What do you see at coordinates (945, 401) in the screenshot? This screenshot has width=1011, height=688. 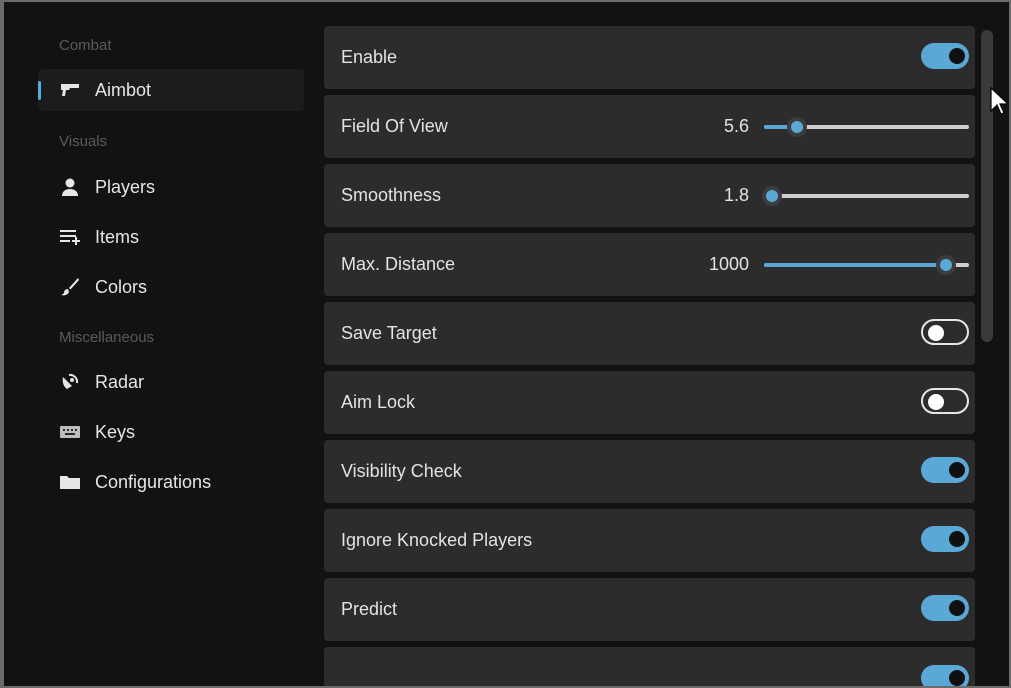 I see `aim-lock-toggle` at bounding box center [945, 401].